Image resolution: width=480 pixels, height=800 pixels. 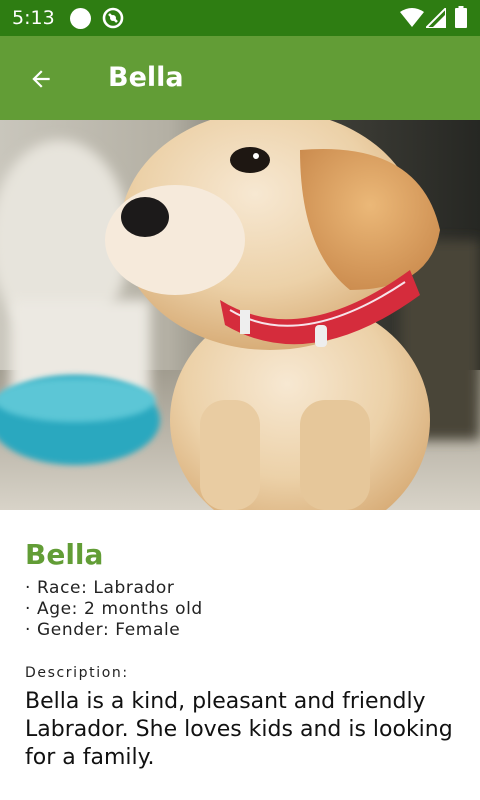 I want to click on notification-dot-icon, so click(x=80, y=18).